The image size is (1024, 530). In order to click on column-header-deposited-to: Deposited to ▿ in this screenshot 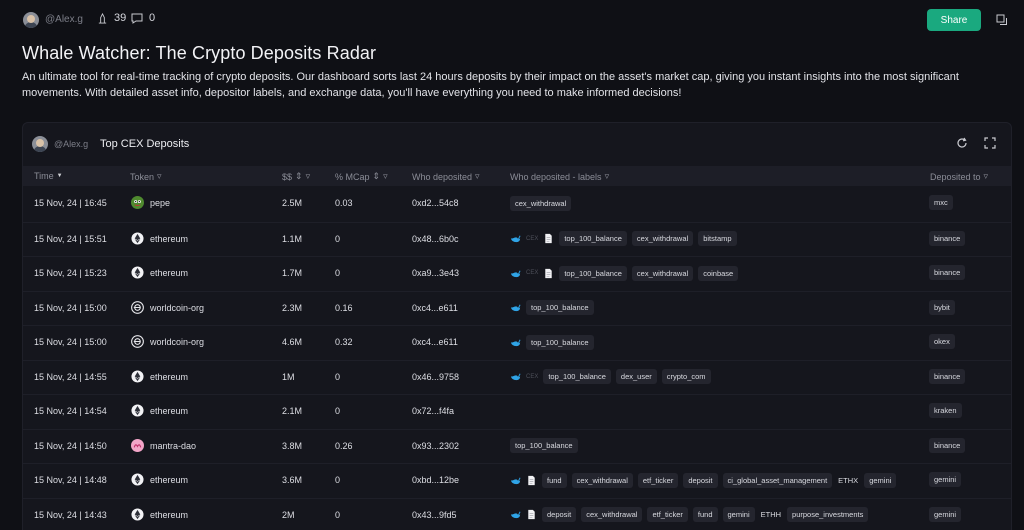, I will do `click(959, 176)`.